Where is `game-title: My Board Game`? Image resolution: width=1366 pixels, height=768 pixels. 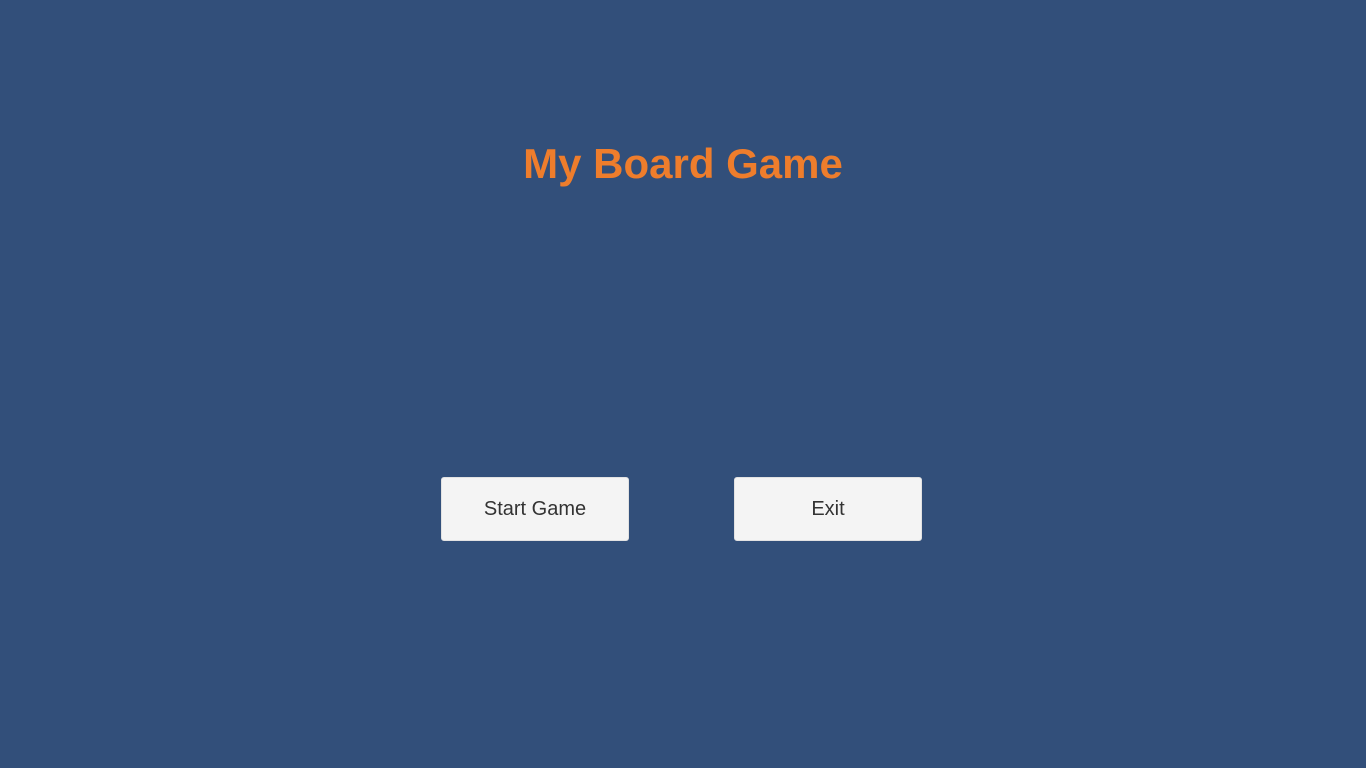 game-title: My Board Game is located at coordinates (683, 163).